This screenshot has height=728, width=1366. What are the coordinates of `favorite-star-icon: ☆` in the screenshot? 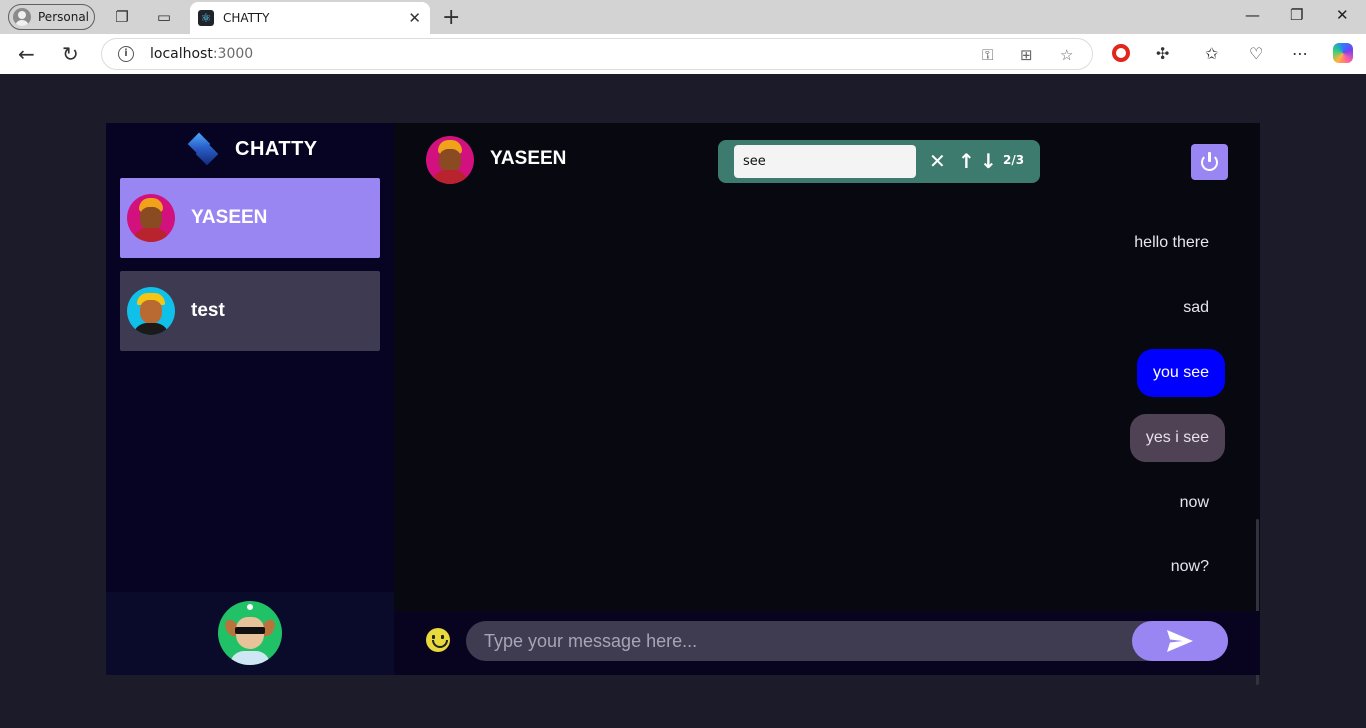 It's located at (1066, 55).